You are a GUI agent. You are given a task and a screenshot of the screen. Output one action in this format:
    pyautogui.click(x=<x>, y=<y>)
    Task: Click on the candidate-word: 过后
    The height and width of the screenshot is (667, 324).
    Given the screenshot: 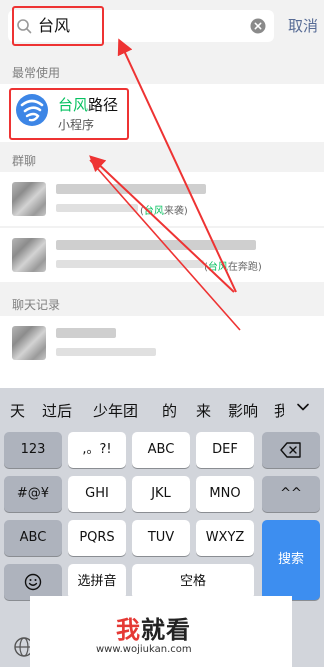 What is the action you would take?
    pyautogui.click(x=57, y=410)
    